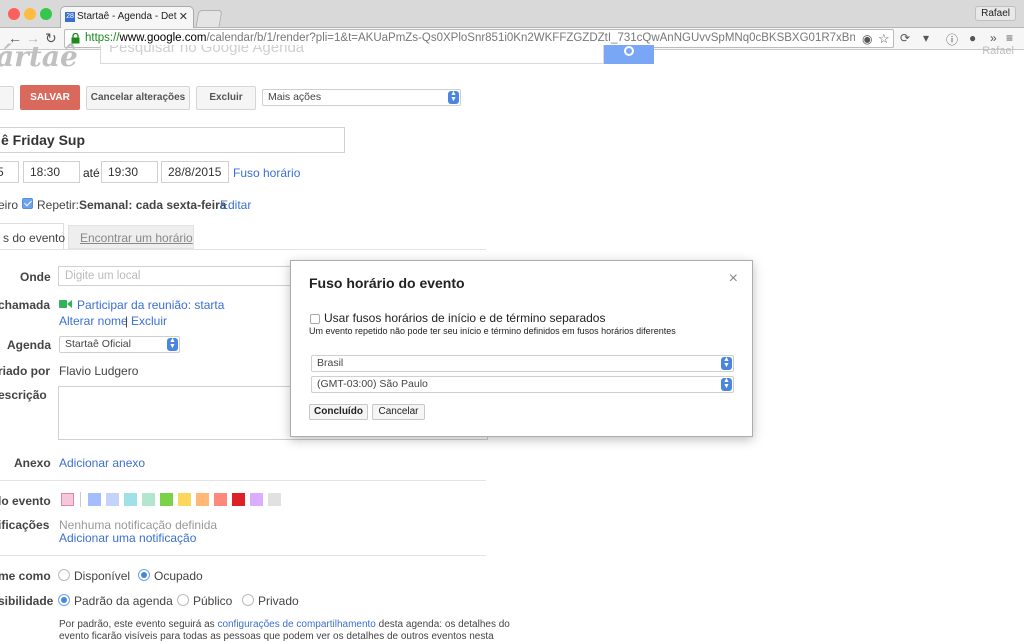 This screenshot has height=642, width=1024. What do you see at coordinates (138, 98) in the screenshot?
I see `cancel-changes-button: Cancelar alterações` at bounding box center [138, 98].